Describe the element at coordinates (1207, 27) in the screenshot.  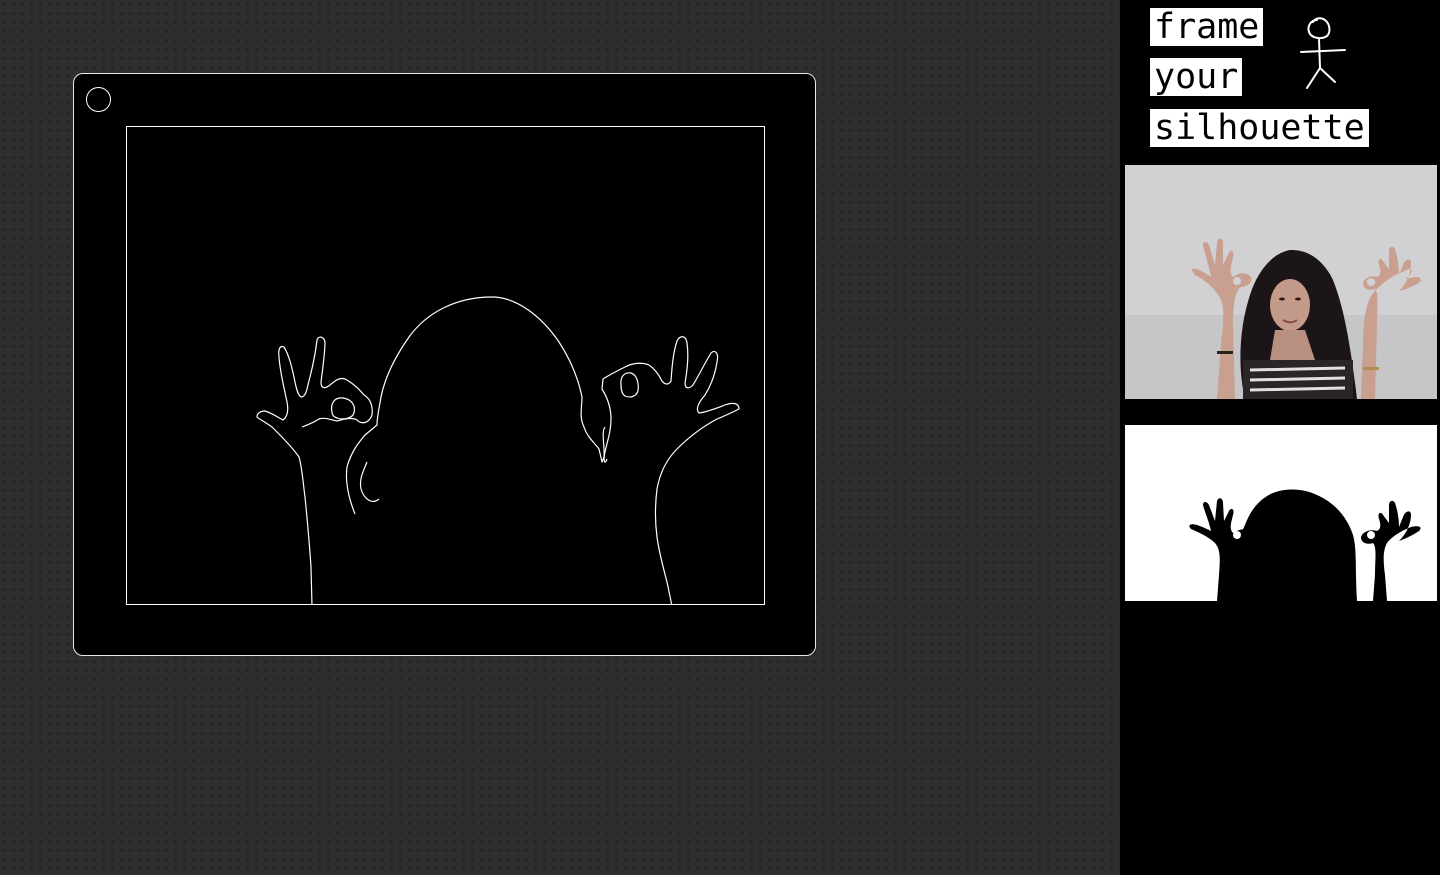
I see `app-title-word-1: frame` at that location.